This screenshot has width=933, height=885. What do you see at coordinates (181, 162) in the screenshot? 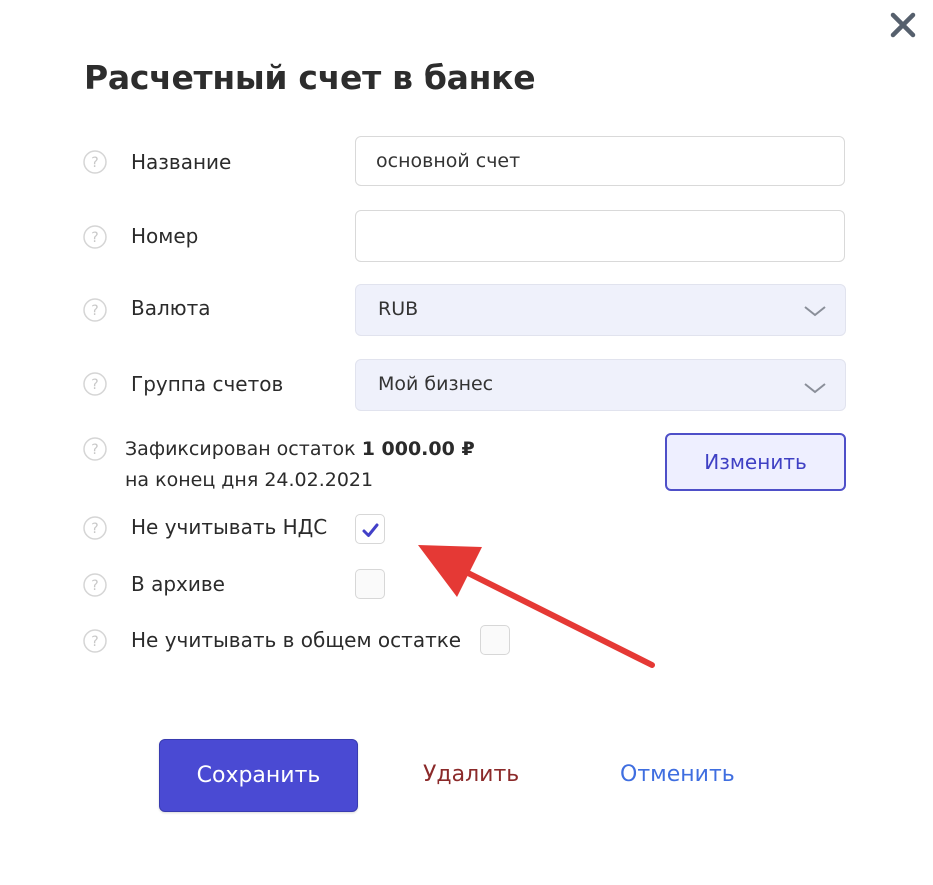
I see `name-label: Название` at bounding box center [181, 162].